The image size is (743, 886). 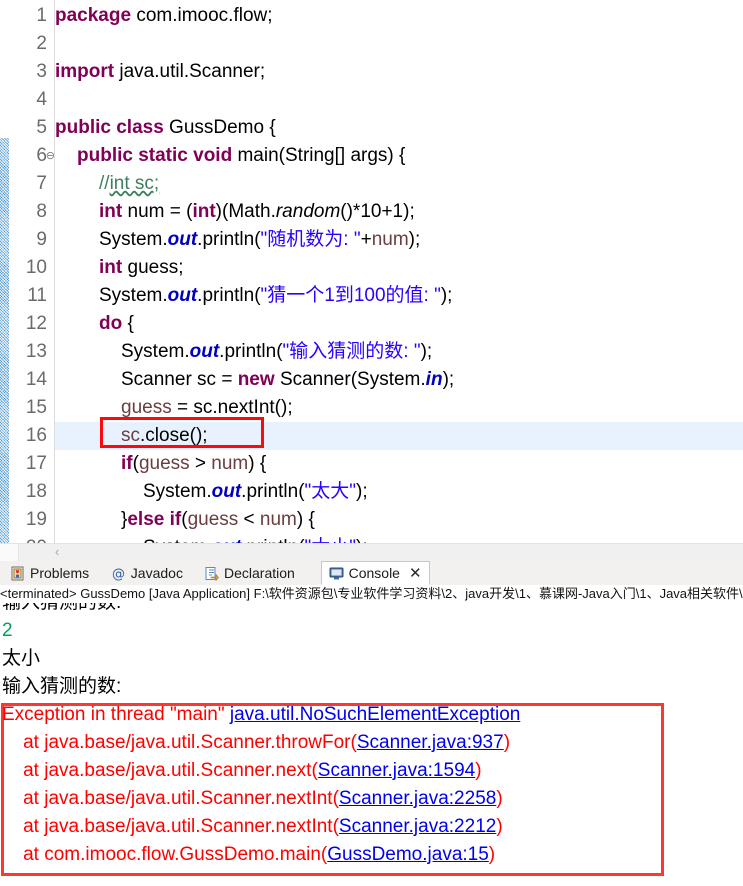 What do you see at coordinates (41, 127) in the screenshot?
I see `line-number: 5` at bounding box center [41, 127].